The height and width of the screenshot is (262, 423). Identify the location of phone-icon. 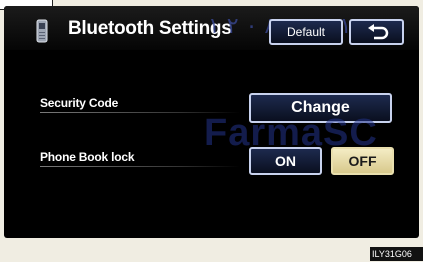
(42, 31).